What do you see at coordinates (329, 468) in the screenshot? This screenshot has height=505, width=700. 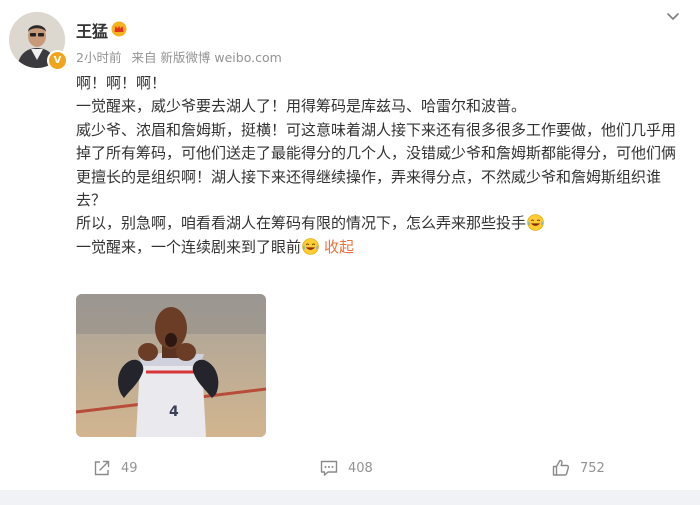 I see `comment-icon` at bounding box center [329, 468].